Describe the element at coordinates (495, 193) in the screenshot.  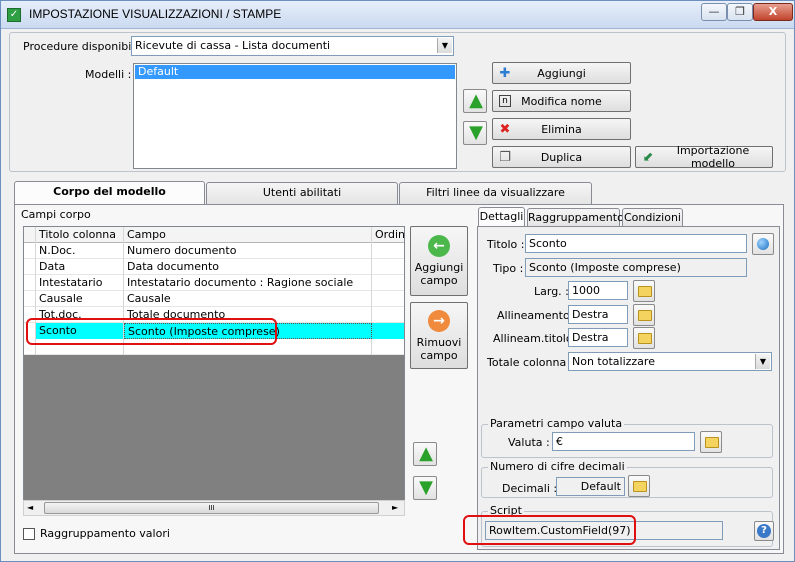
I see `tab-line-filters: Filtri linee da visualizzare` at that location.